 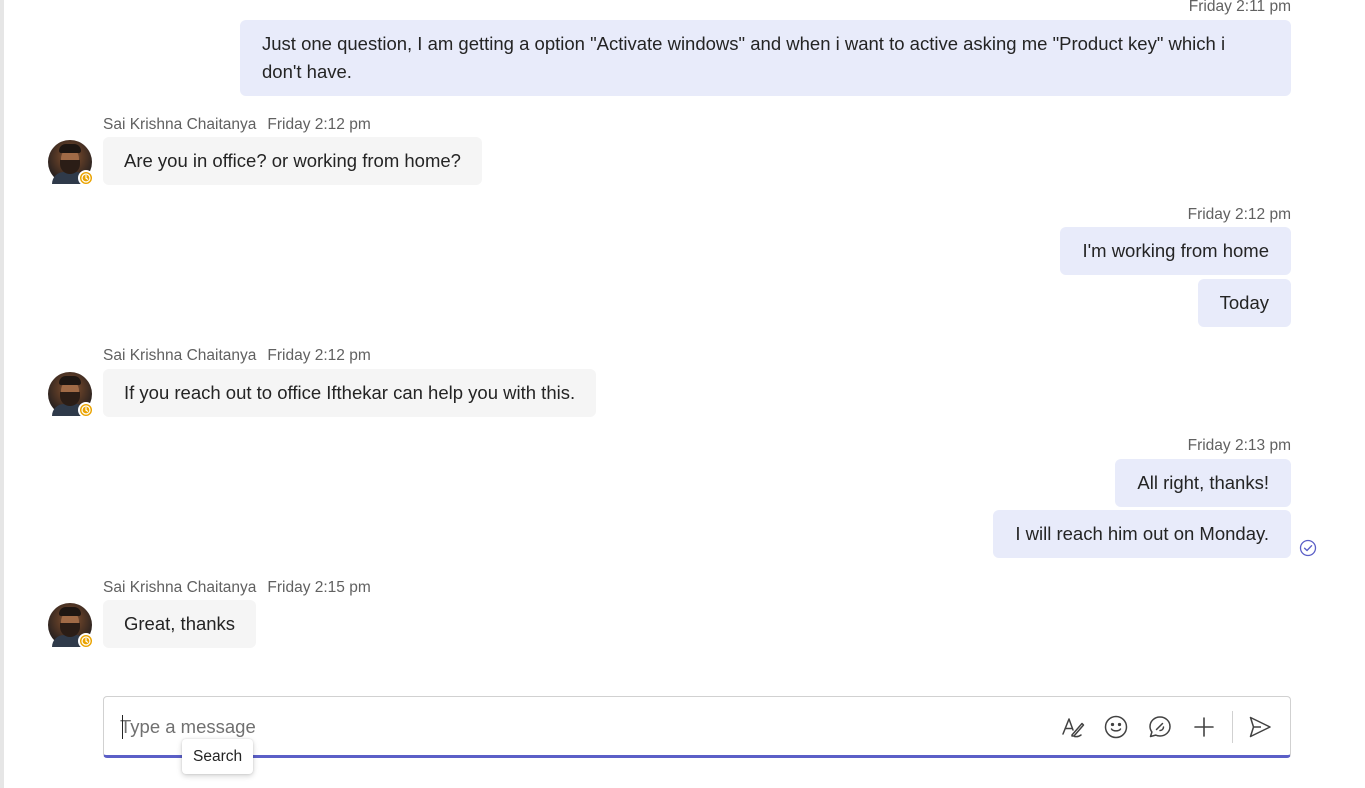 What do you see at coordinates (1160, 727) in the screenshot?
I see `sticker-icon` at bounding box center [1160, 727].